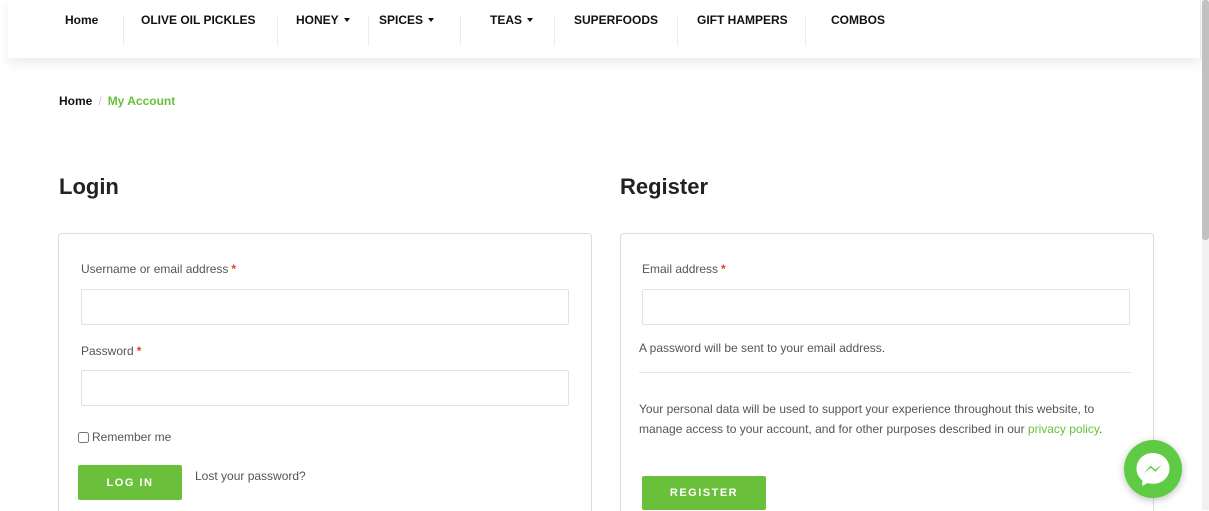 This screenshot has width=1209, height=511. What do you see at coordinates (506, 20) in the screenshot?
I see `nav-teas-label: TEAS` at bounding box center [506, 20].